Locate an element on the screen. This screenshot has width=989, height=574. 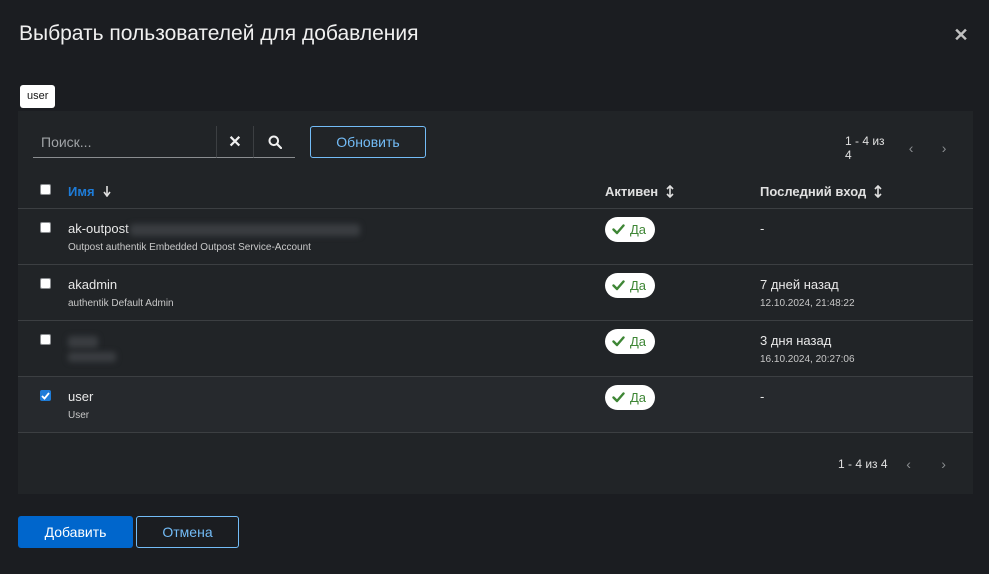
table-row: user User Да - is located at coordinates (495, 405).